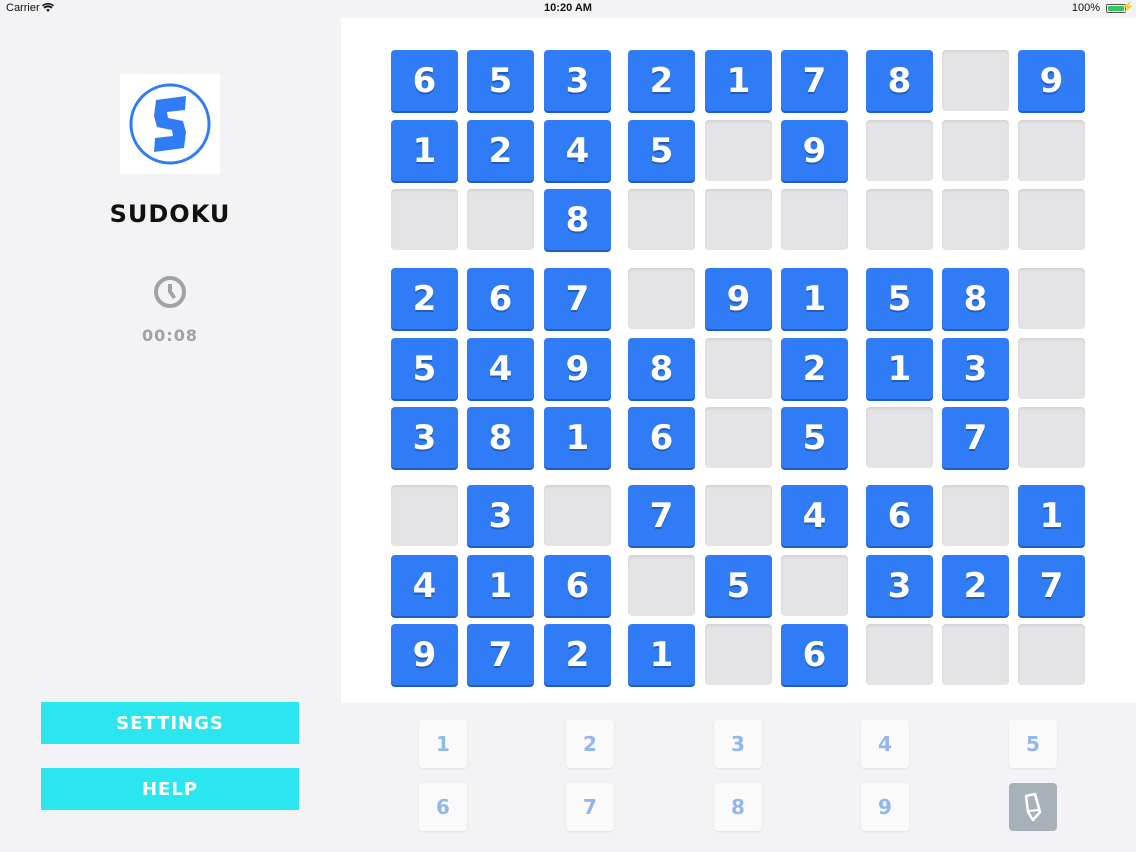 The image size is (1136, 852). Describe the element at coordinates (170, 124) in the screenshot. I see `app-logo` at that location.